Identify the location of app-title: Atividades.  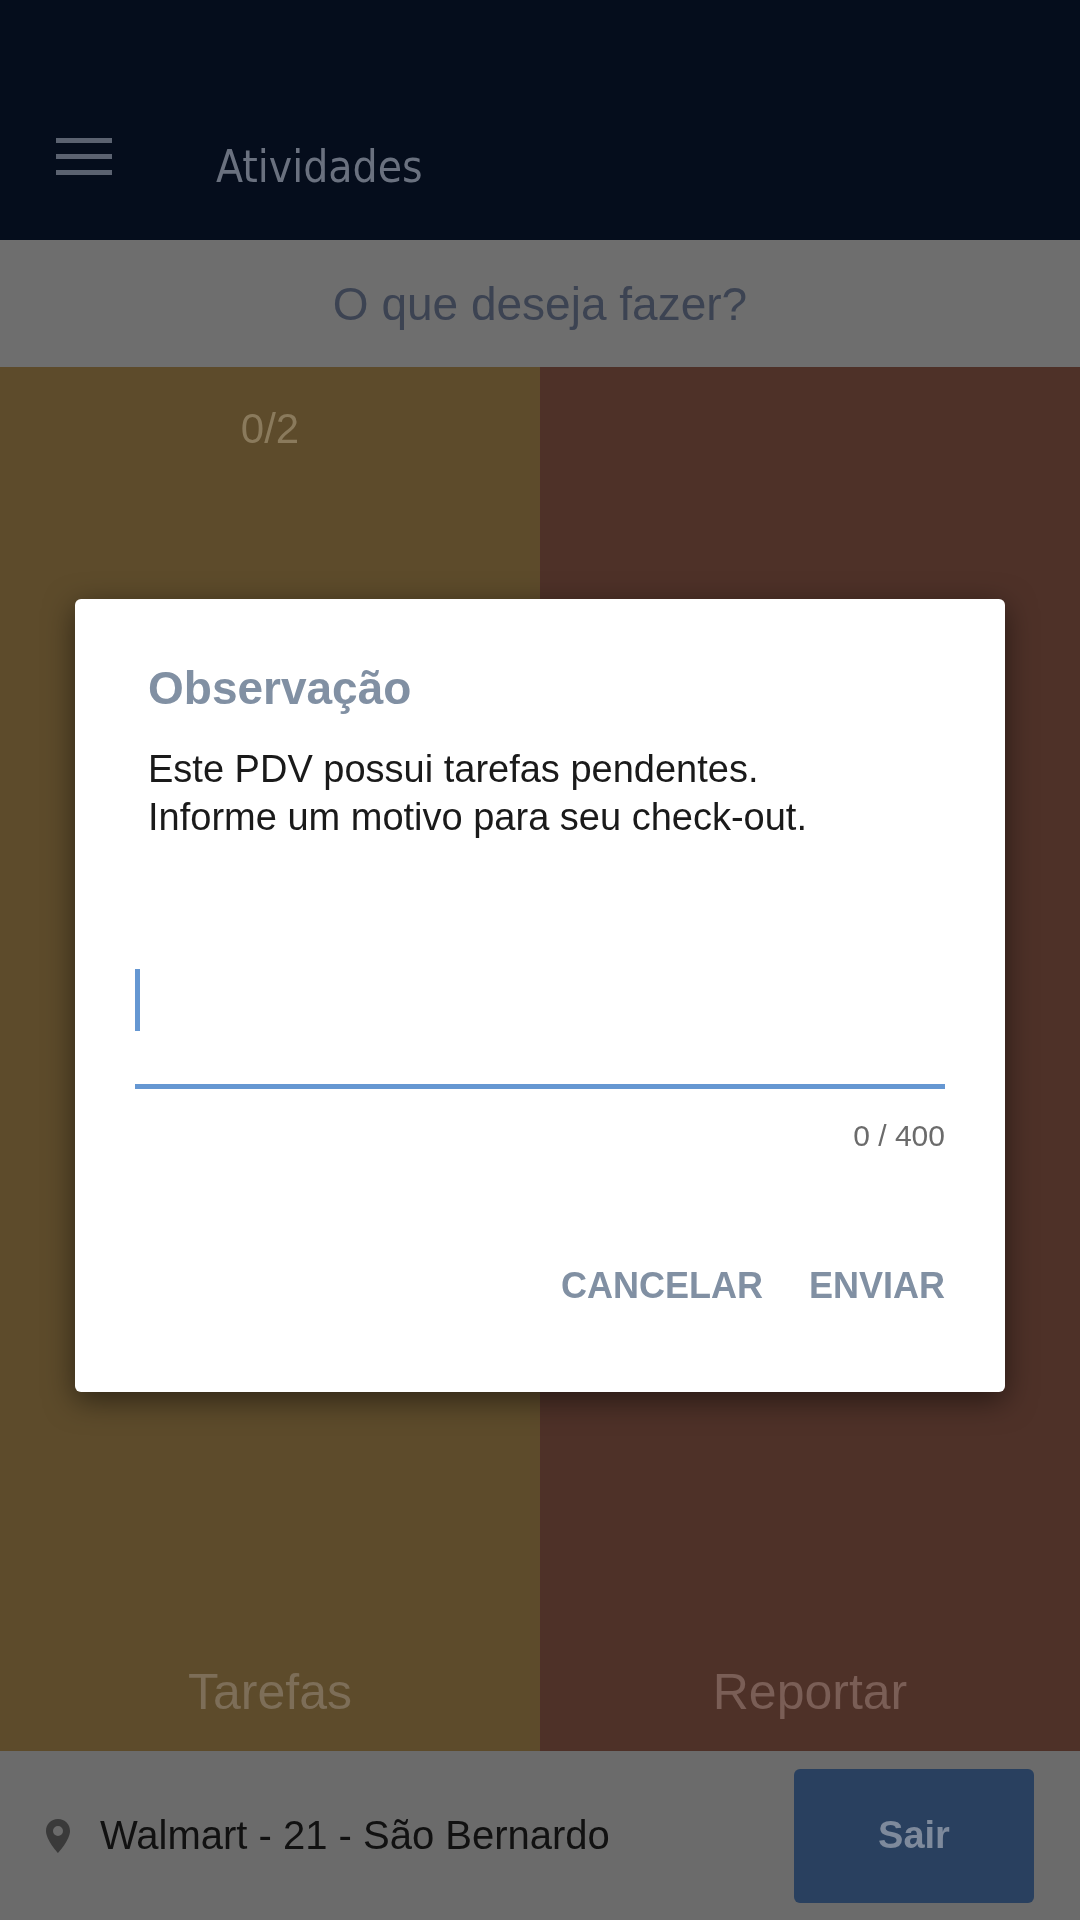
(319, 166).